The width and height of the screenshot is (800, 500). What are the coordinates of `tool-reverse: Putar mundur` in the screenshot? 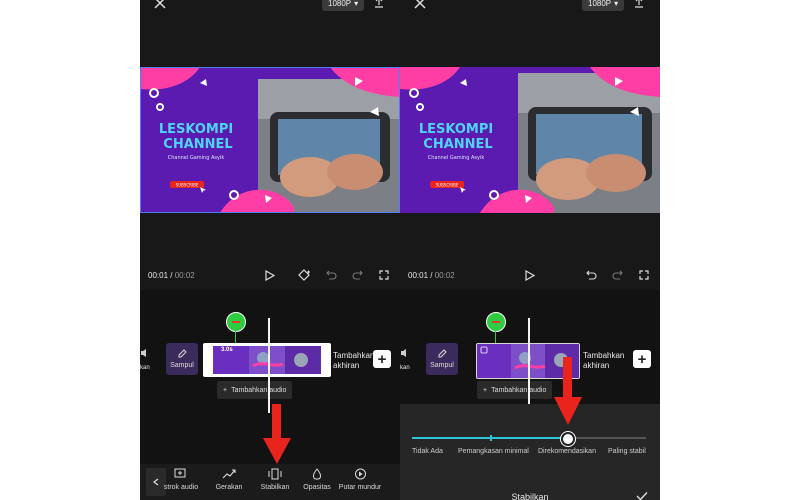 It's located at (360, 479).